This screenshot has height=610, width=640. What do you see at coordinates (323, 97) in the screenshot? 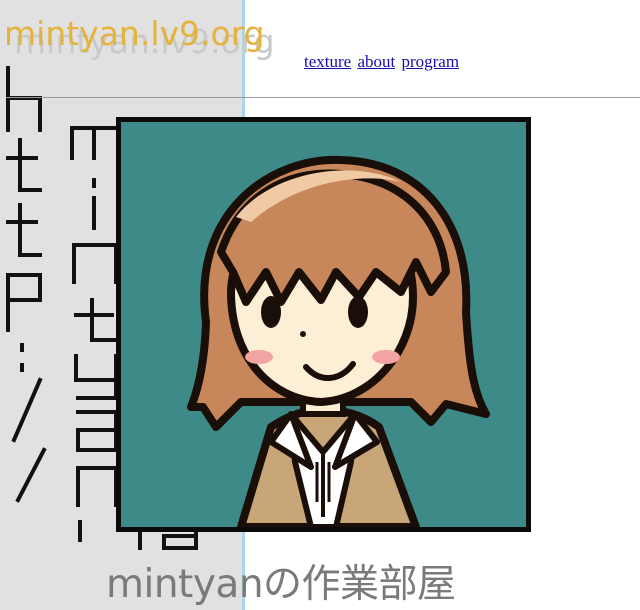
I see `header-divider` at bounding box center [323, 97].